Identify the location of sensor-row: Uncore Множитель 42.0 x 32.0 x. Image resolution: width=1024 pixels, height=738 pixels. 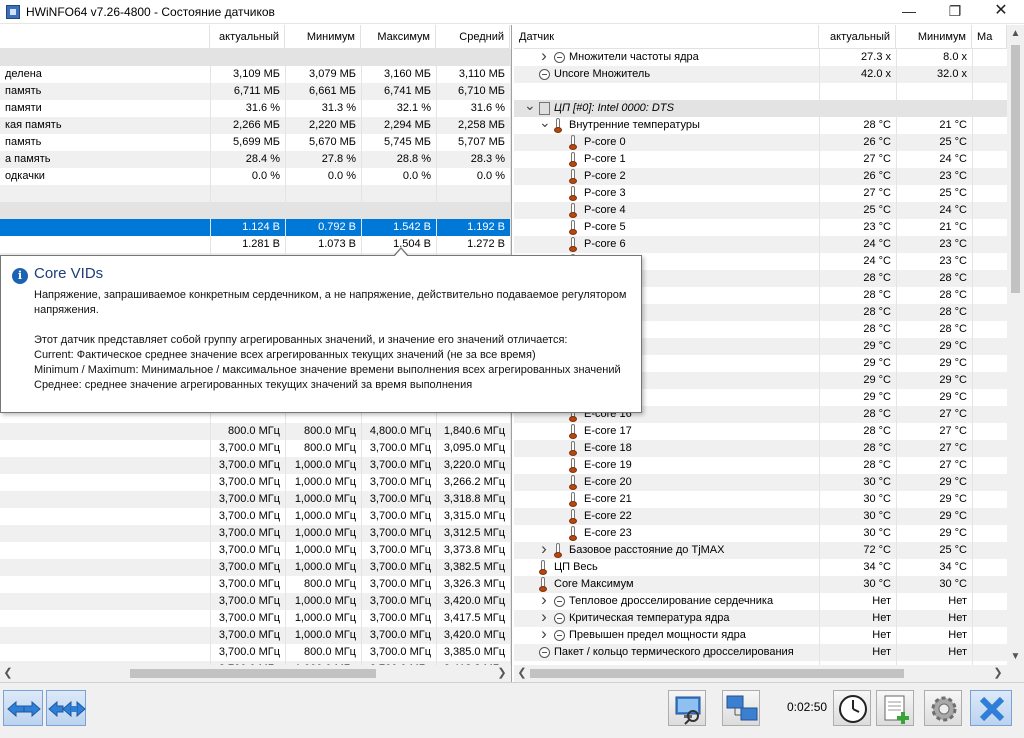
(769, 74).